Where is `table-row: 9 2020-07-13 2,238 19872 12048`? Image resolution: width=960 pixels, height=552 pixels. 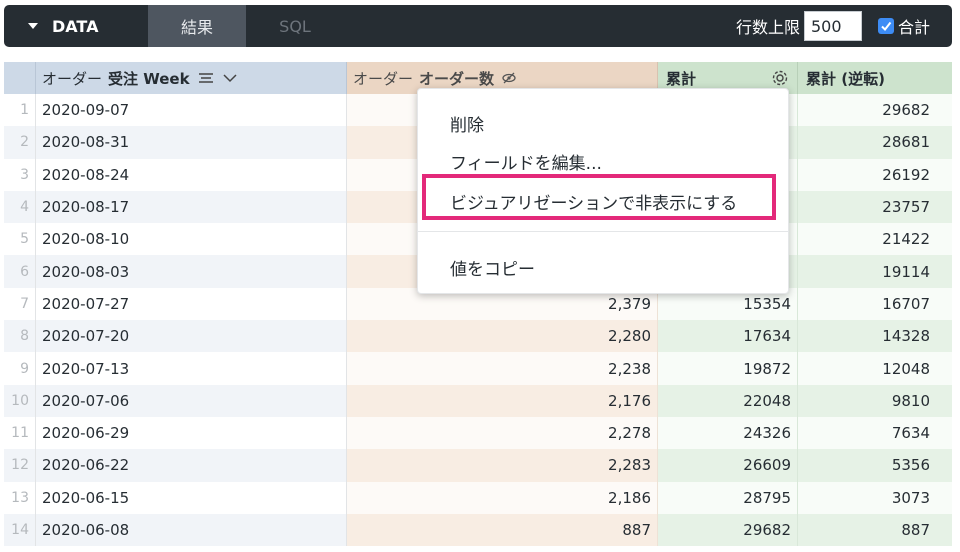
table-row: 9 2020-07-13 2,238 19872 12048 is located at coordinates (478, 368).